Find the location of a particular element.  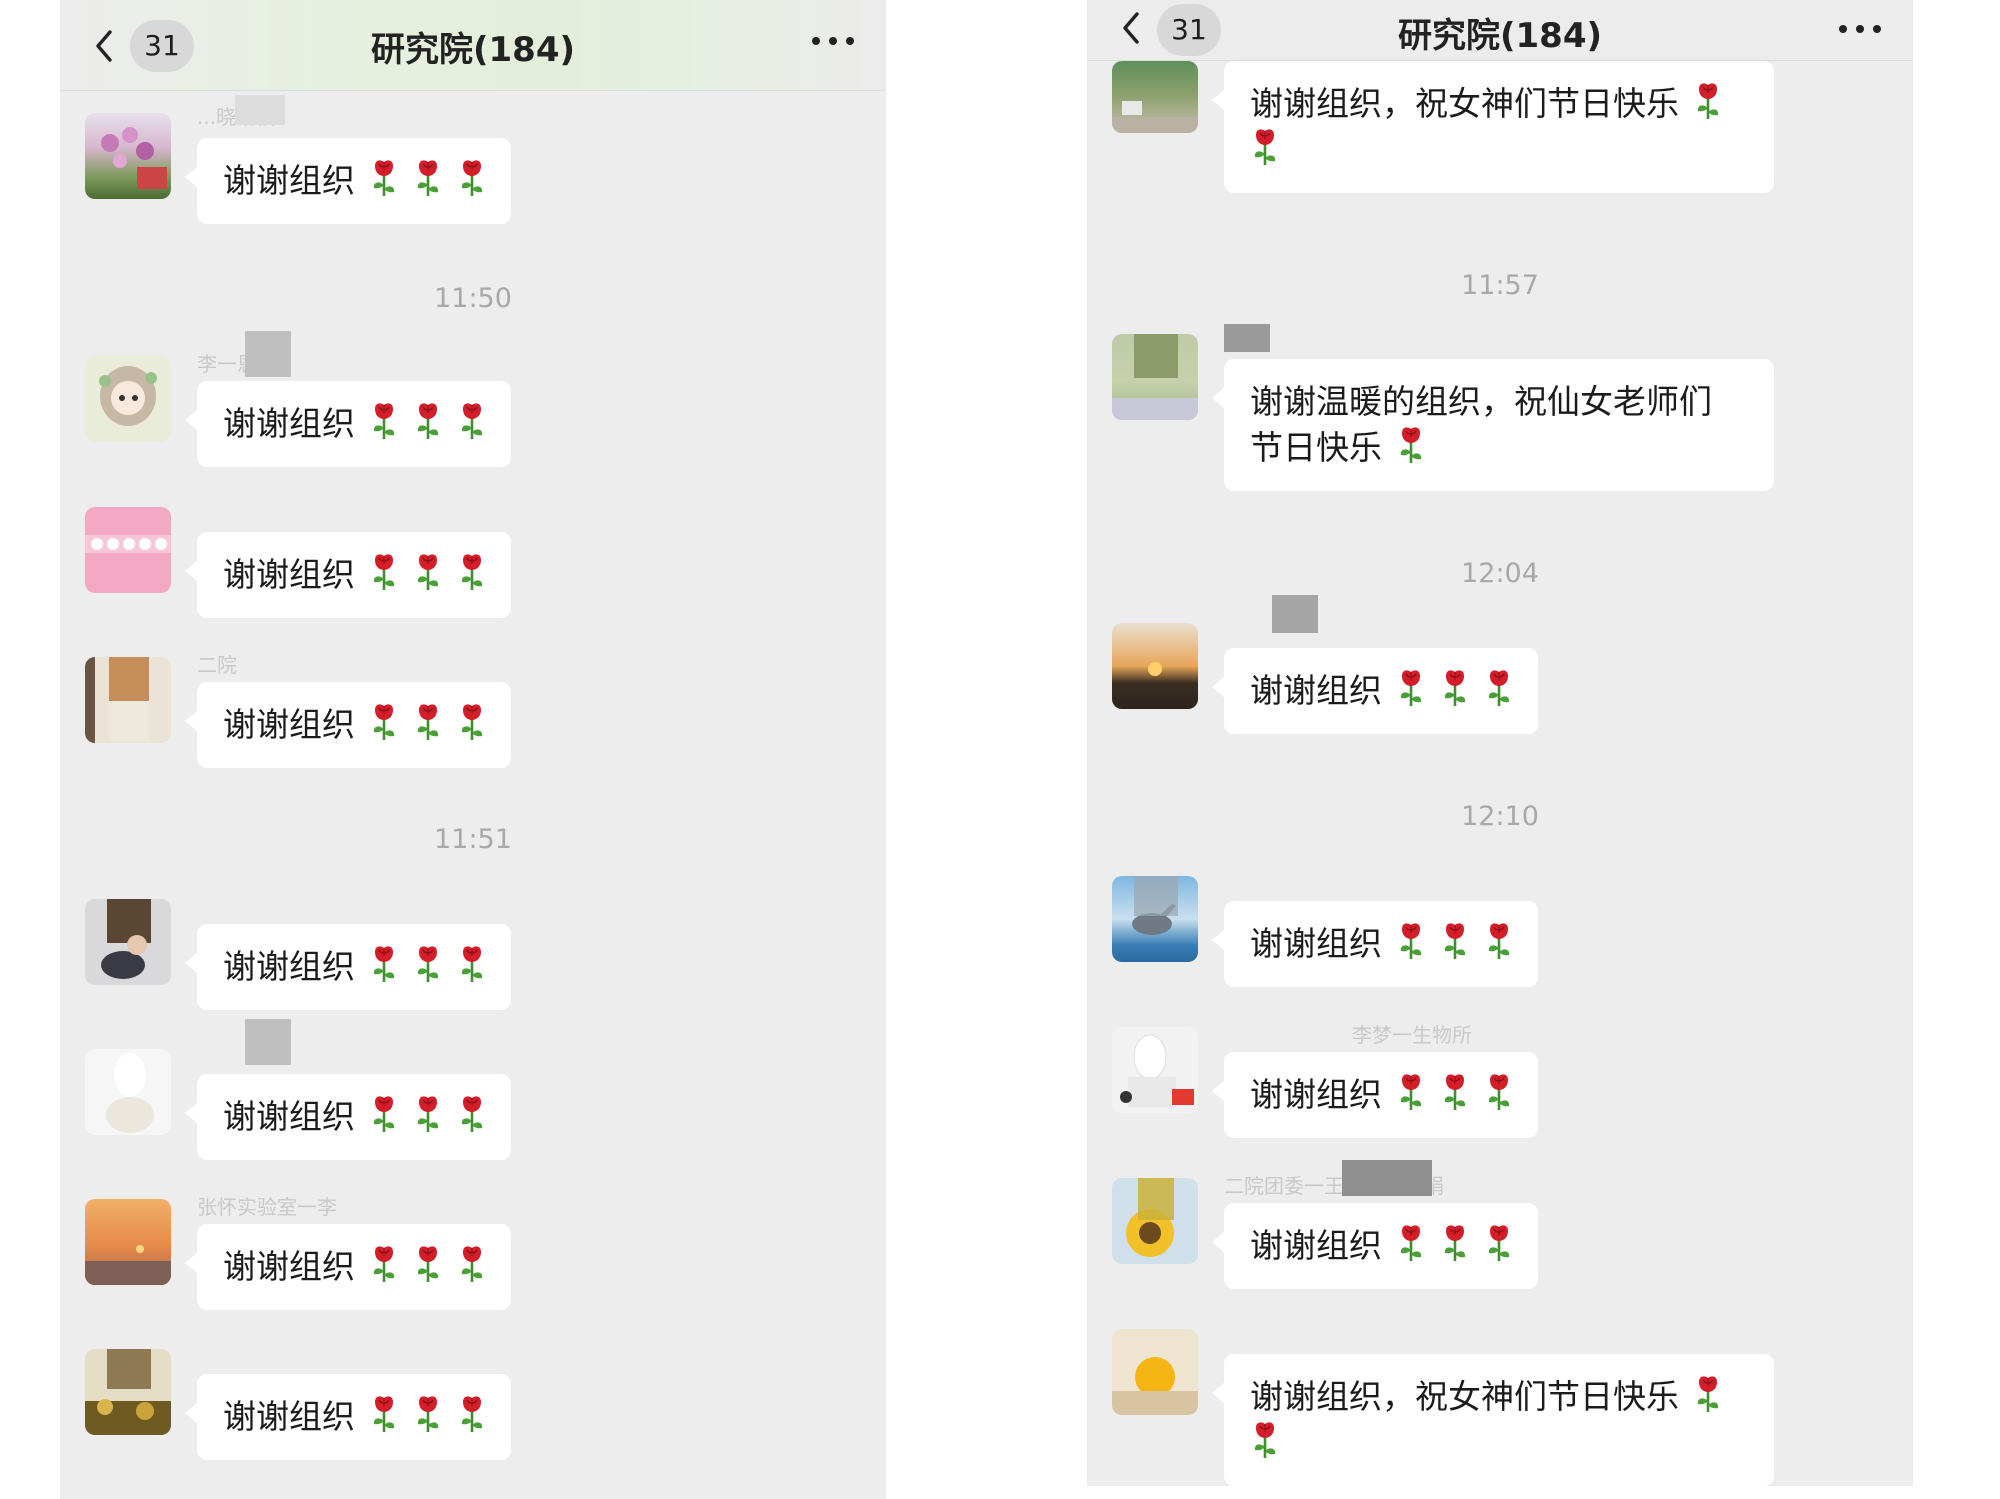

golden-avatar is located at coordinates (128, 1392).